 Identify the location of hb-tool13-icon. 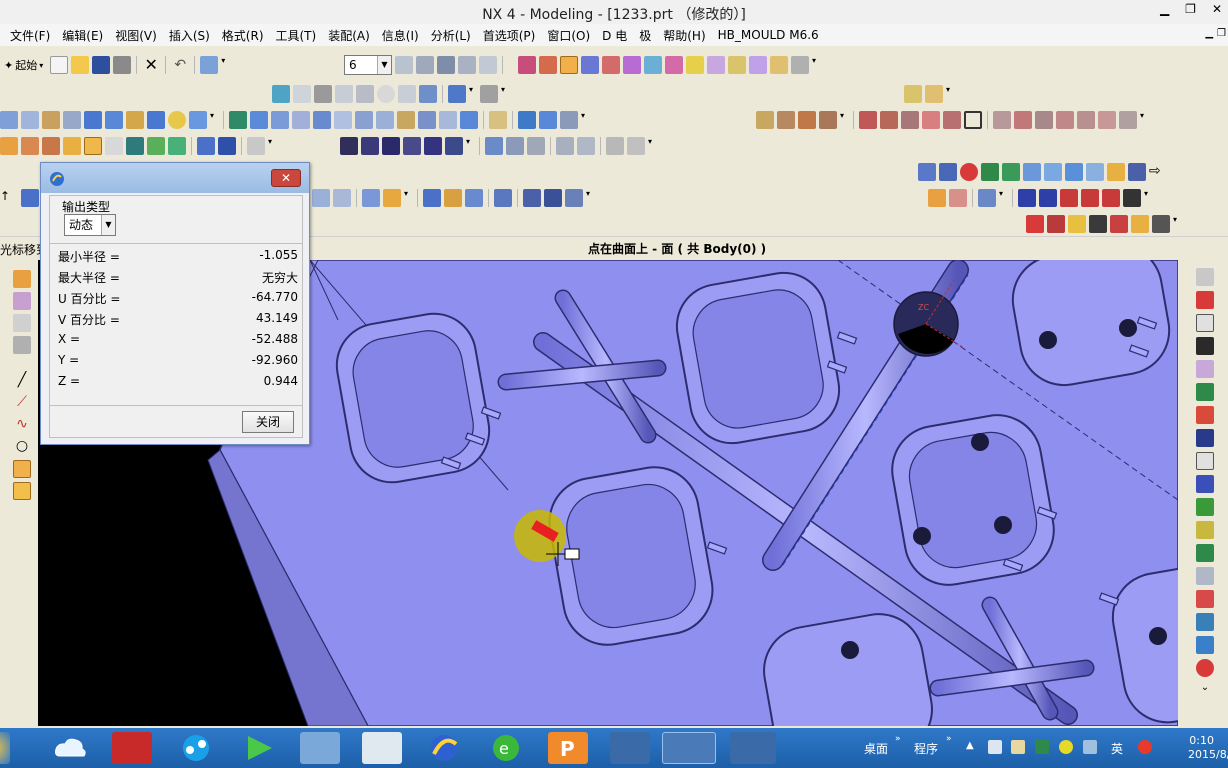
(1140, 224).